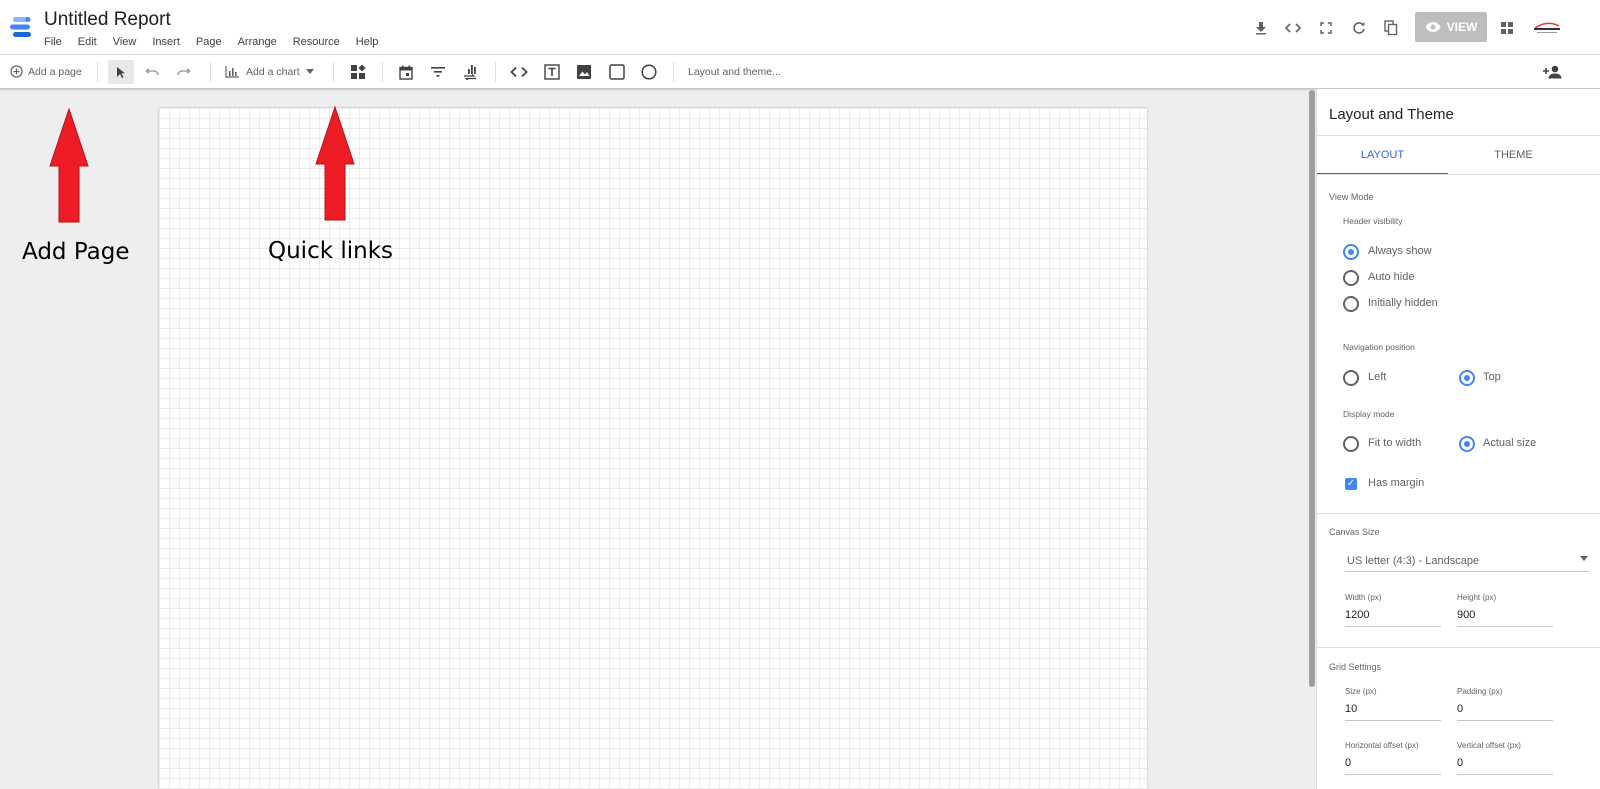  I want to click on always-show-label: Always show, so click(1400, 251).